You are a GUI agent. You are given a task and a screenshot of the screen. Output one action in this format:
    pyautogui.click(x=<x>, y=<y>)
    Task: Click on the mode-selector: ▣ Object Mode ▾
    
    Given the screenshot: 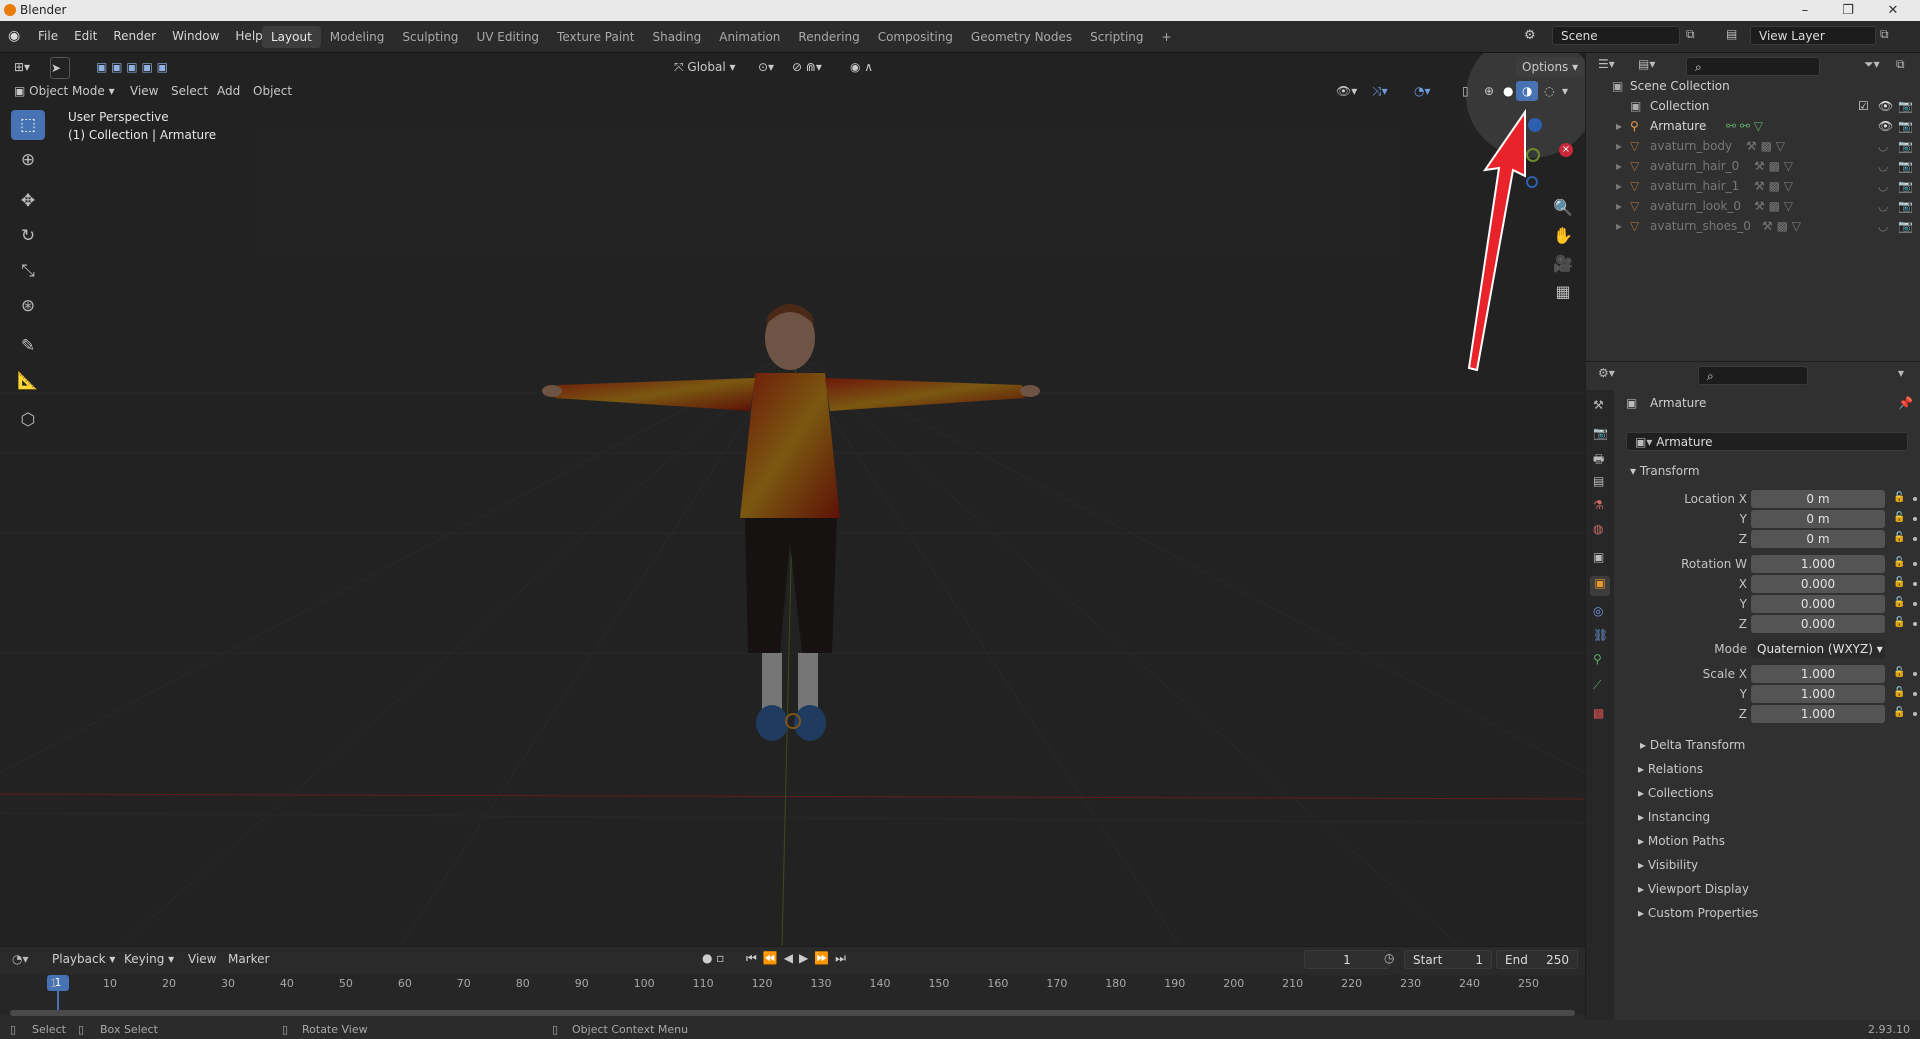 What is the action you would take?
    pyautogui.click(x=64, y=91)
    